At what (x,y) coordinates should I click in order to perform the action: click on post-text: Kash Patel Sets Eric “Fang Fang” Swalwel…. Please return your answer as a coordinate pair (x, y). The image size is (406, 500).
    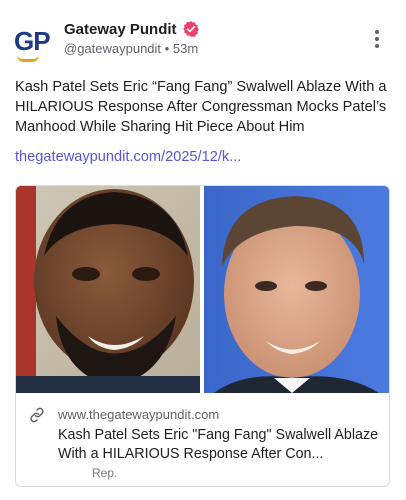
    Looking at the image, I should click on (201, 107).